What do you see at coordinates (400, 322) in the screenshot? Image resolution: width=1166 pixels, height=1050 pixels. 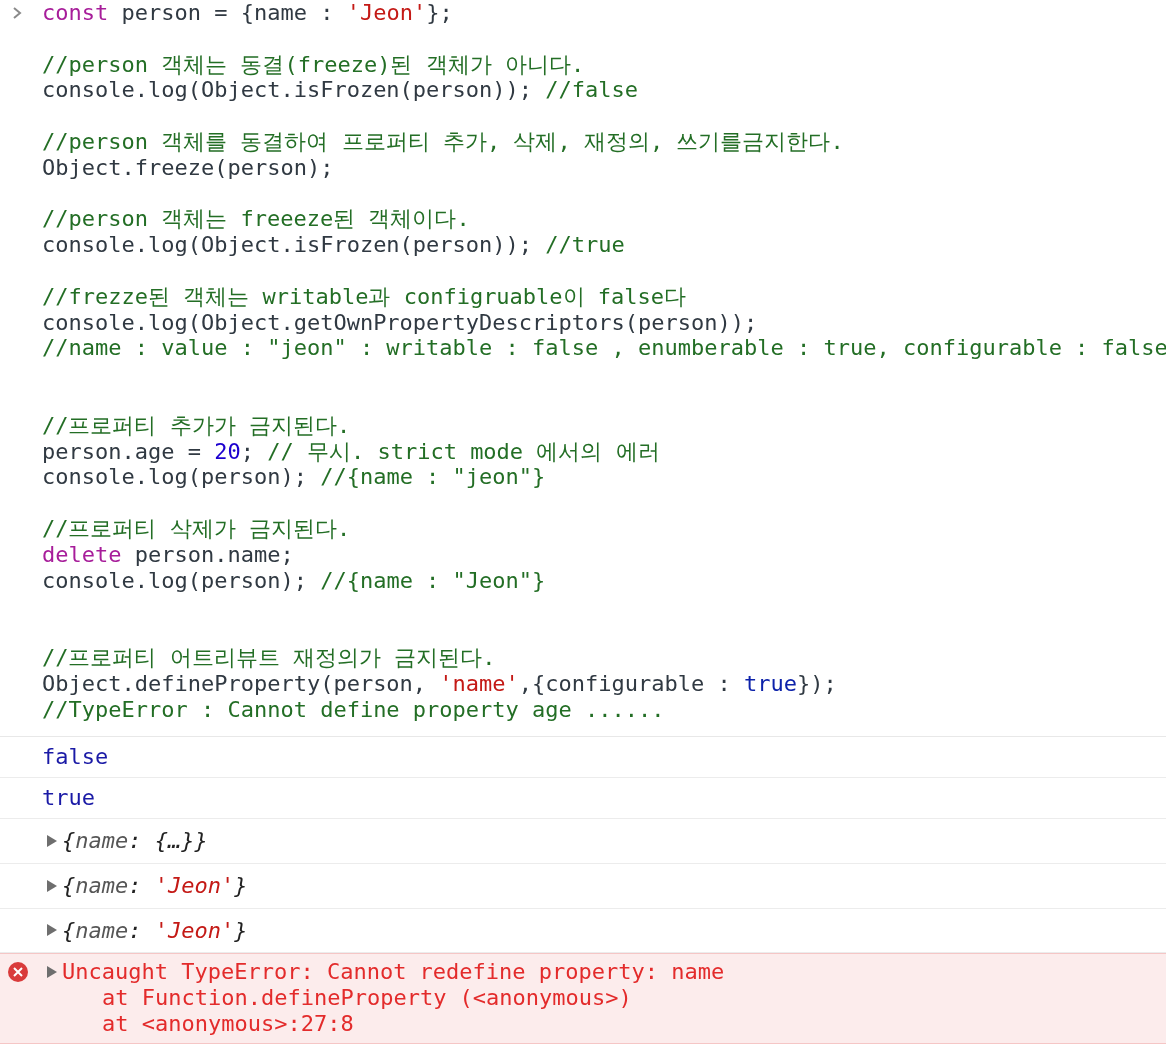 I see `code-line: console.log(Object.getOwnPropertyDescriptors(person));` at bounding box center [400, 322].